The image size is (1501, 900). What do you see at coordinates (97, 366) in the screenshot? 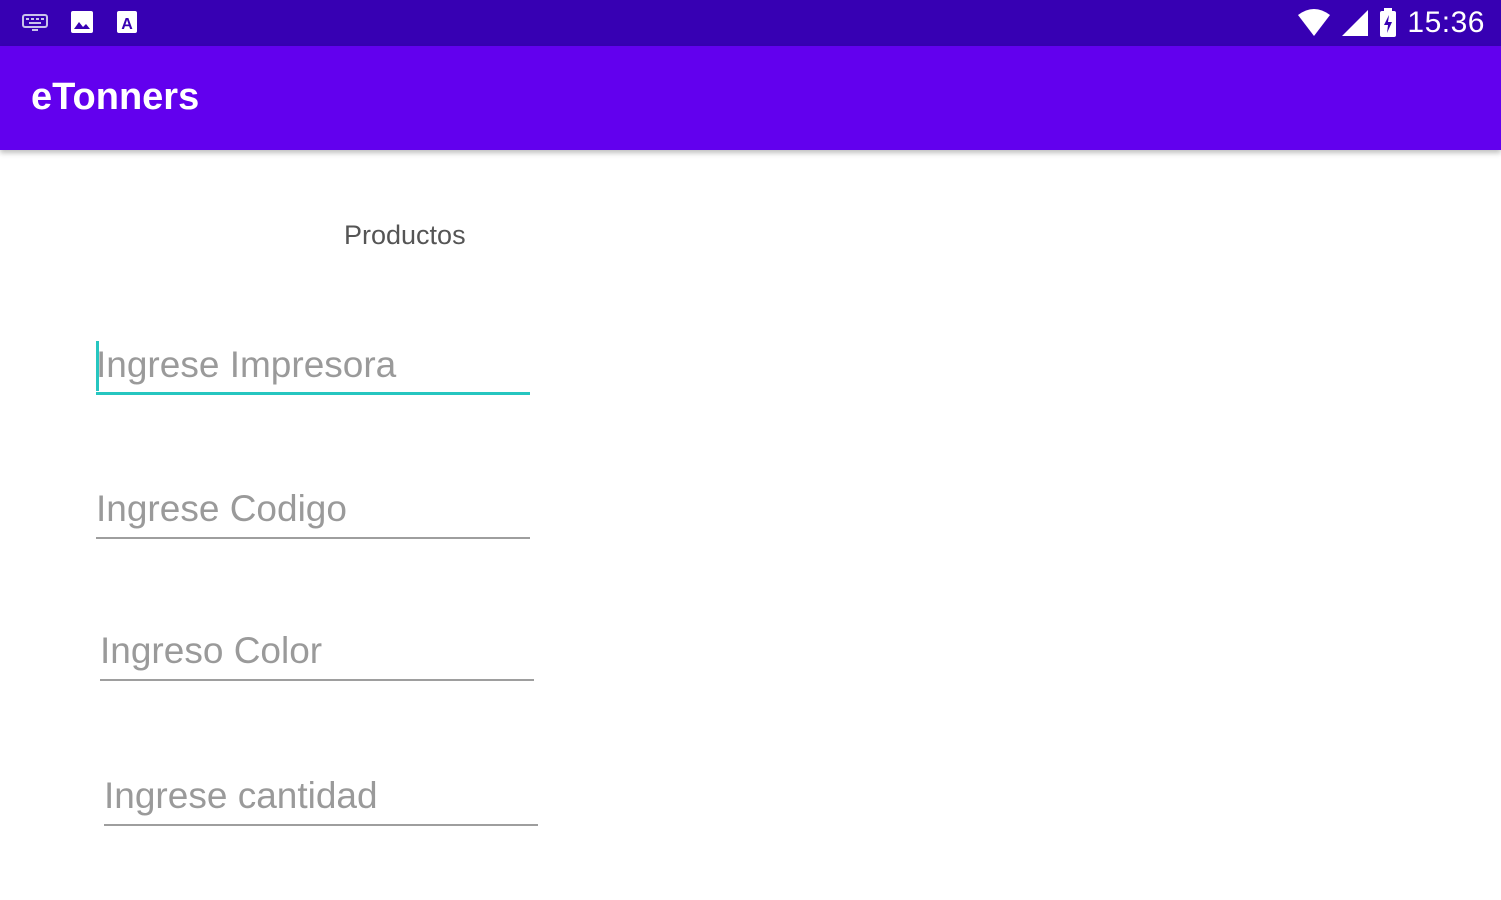
I see `text-cursor` at bounding box center [97, 366].